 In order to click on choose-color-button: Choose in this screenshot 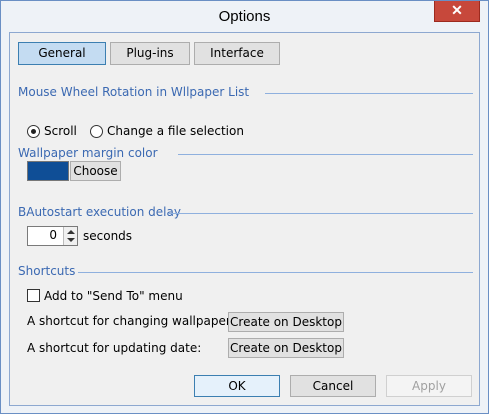, I will do `click(95, 171)`.